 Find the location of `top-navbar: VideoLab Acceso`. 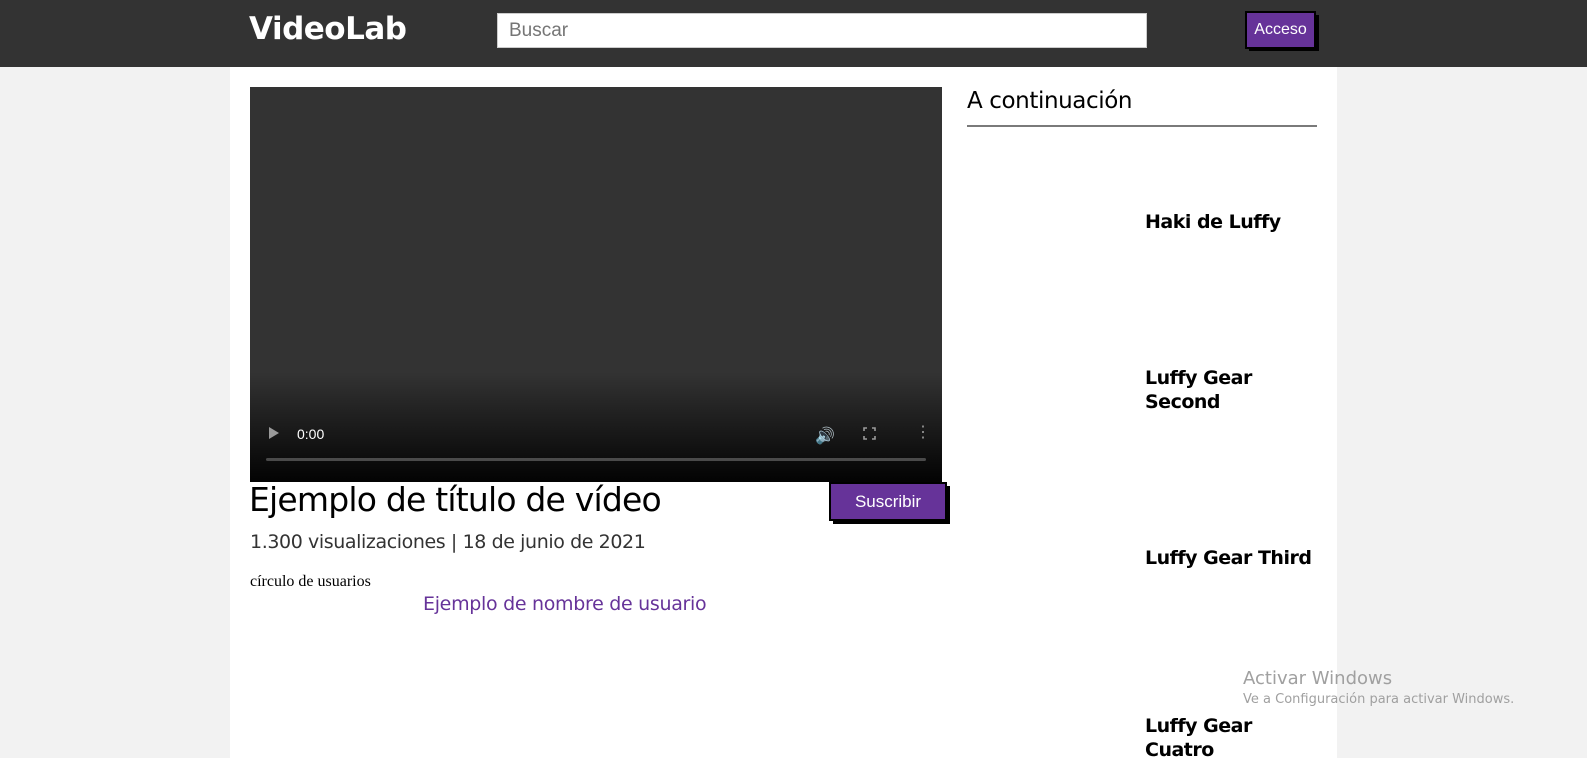

top-navbar: VideoLab Acceso is located at coordinates (793, 33).